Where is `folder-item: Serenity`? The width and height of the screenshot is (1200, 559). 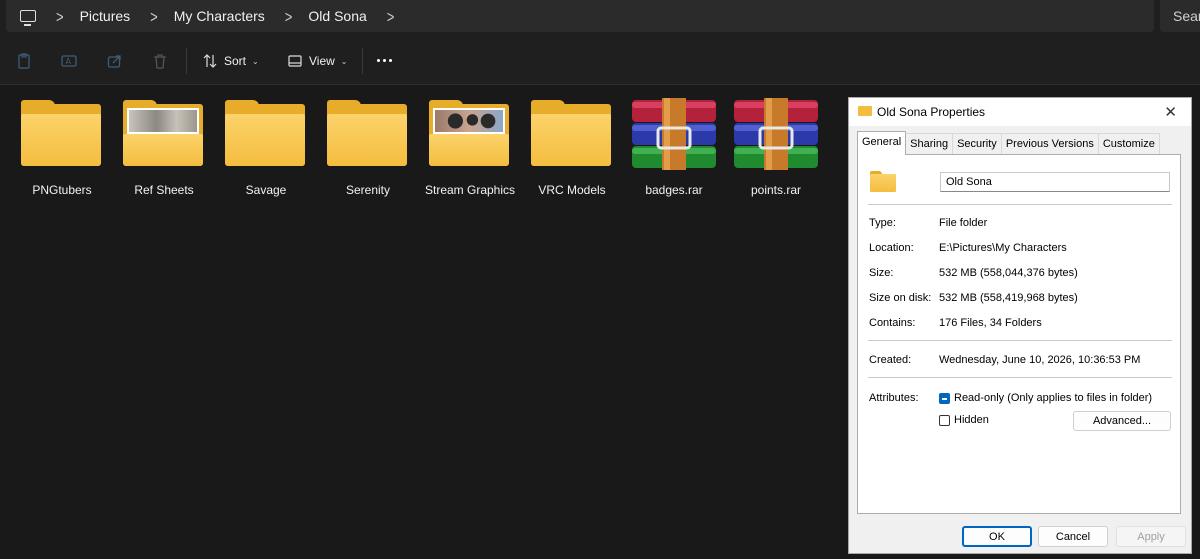 folder-item: Serenity is located at coordinates (365, 153).